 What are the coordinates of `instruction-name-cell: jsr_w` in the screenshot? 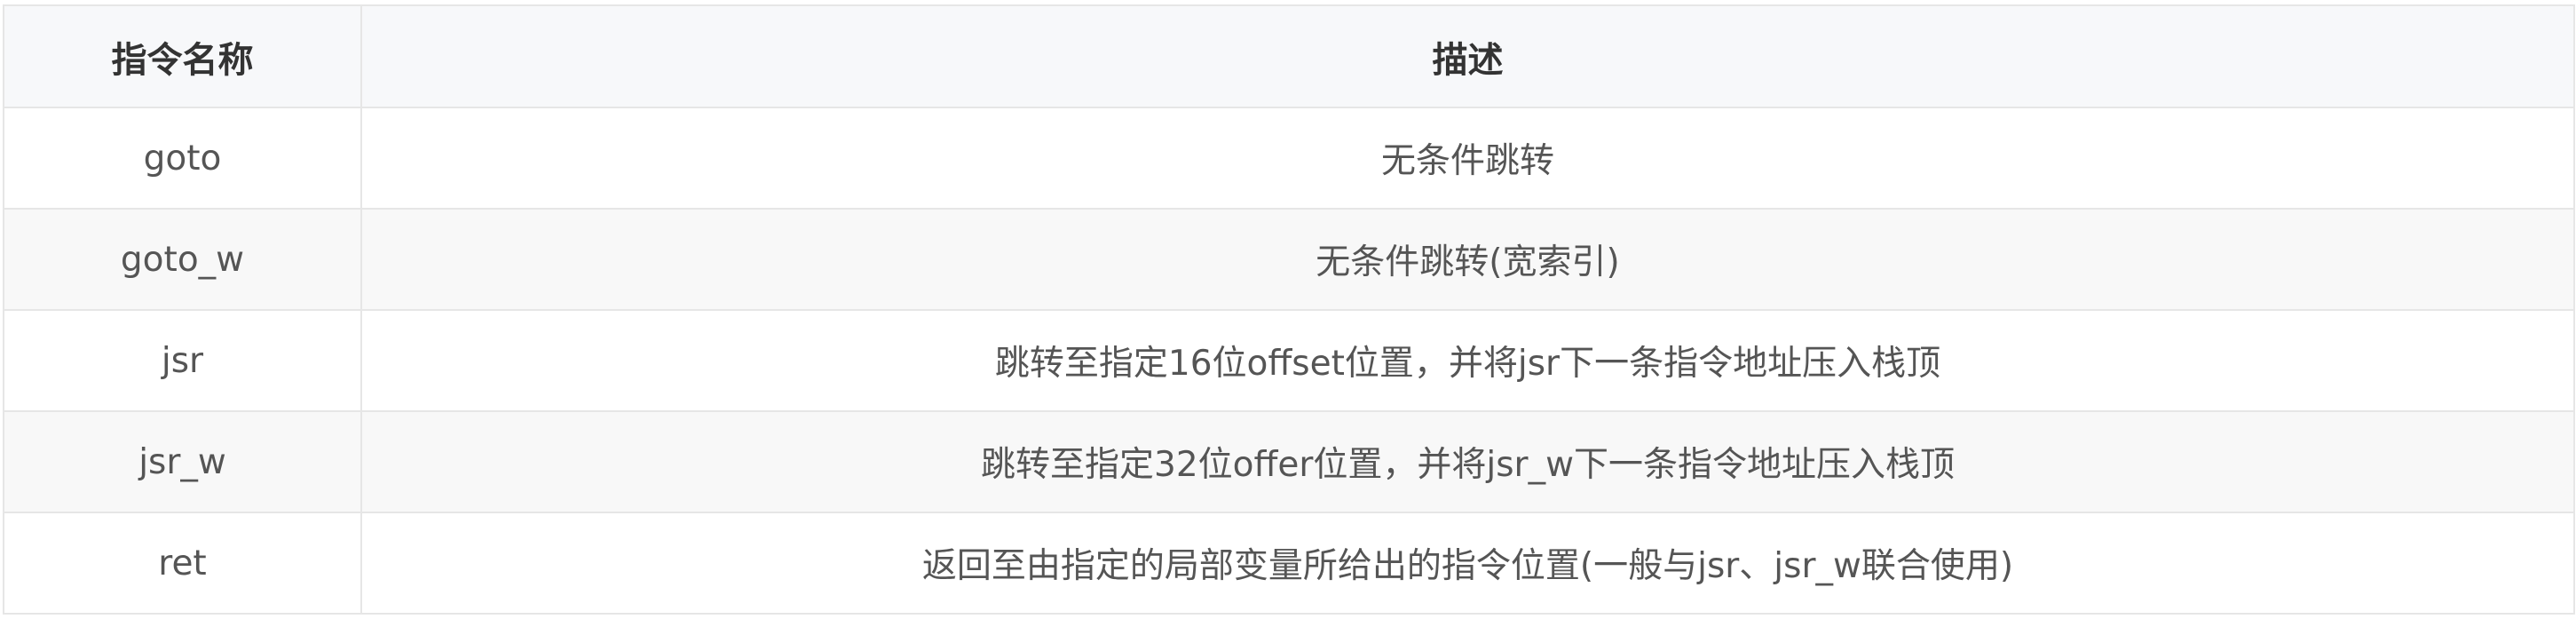 It's located at (182, 461).